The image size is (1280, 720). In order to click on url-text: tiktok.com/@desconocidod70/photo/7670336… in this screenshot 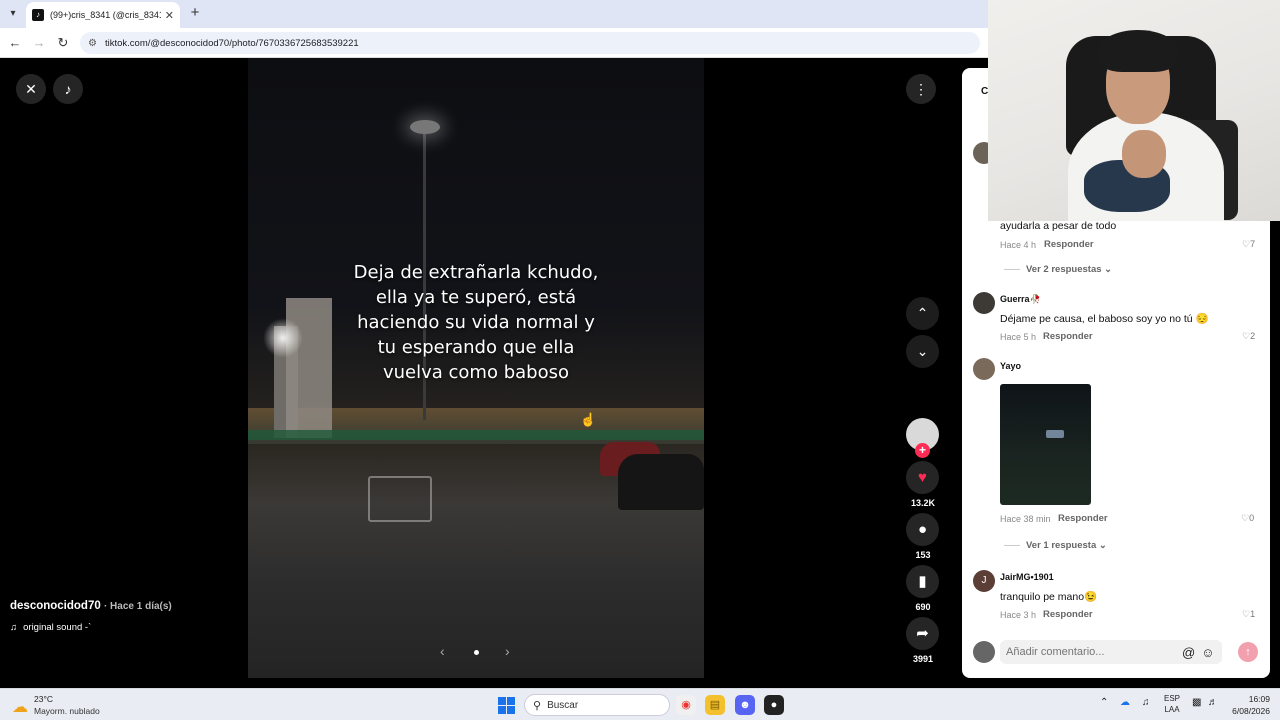, I will do `click(231, 43)`.